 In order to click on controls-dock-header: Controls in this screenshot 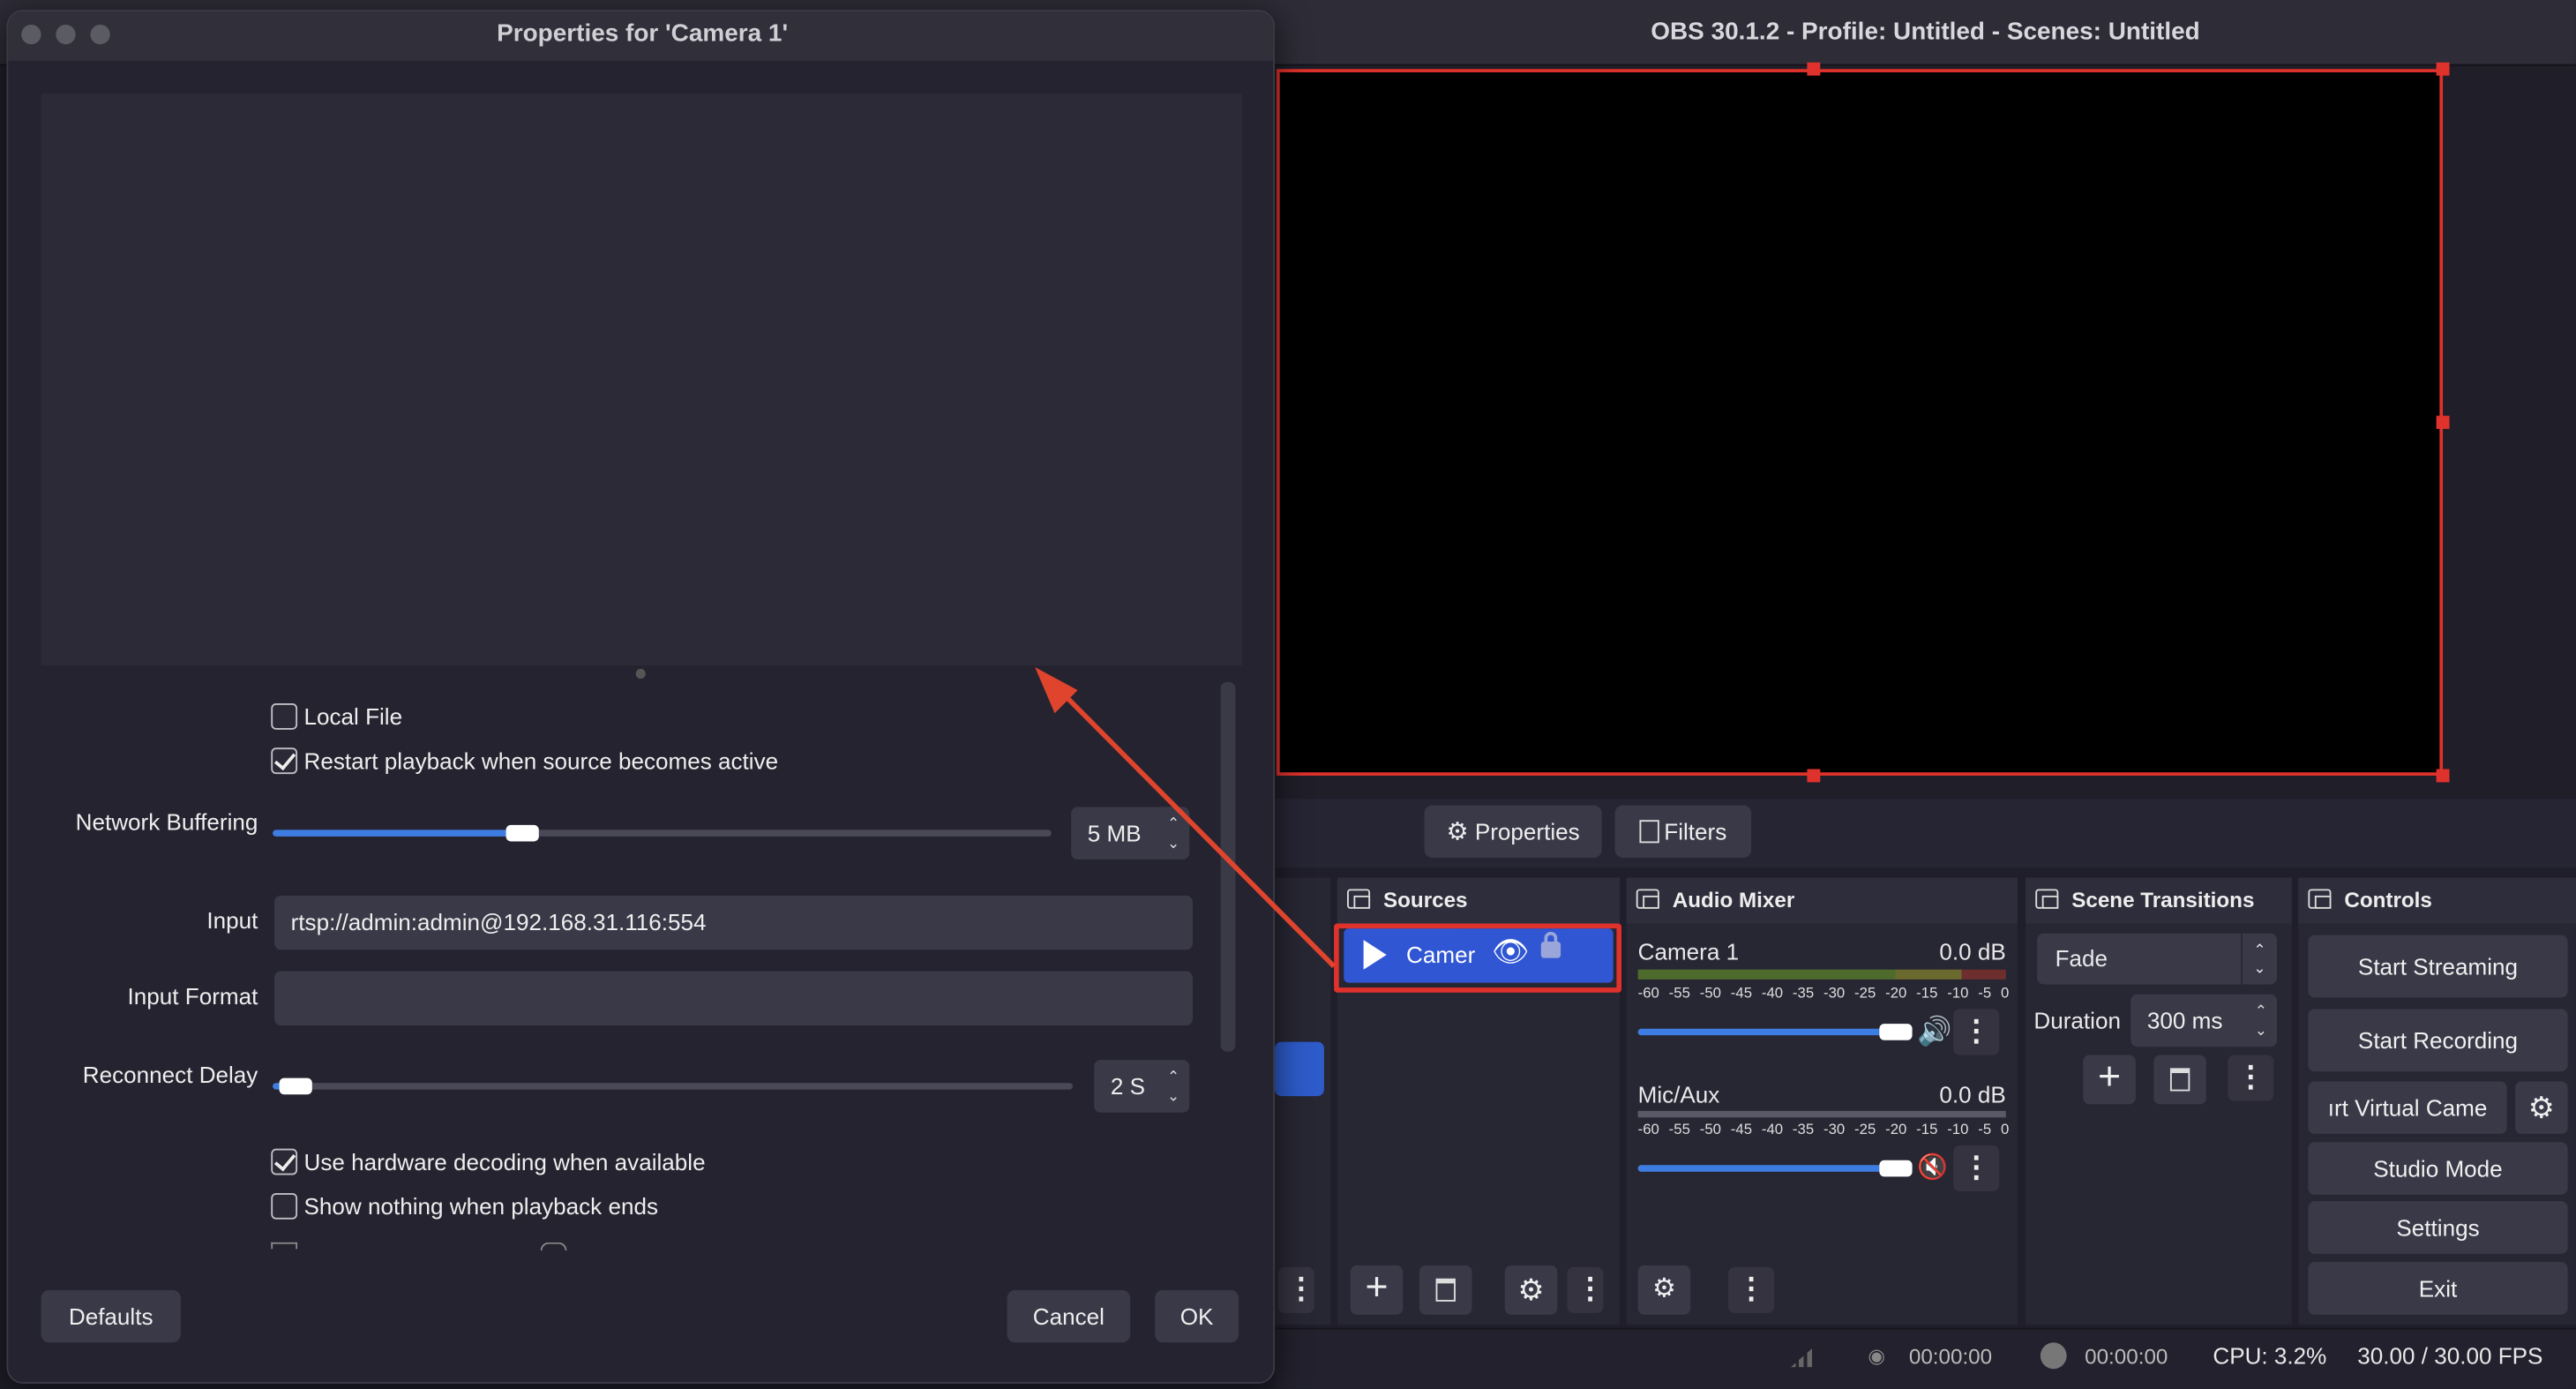, I will do `click(2437, 900)`.